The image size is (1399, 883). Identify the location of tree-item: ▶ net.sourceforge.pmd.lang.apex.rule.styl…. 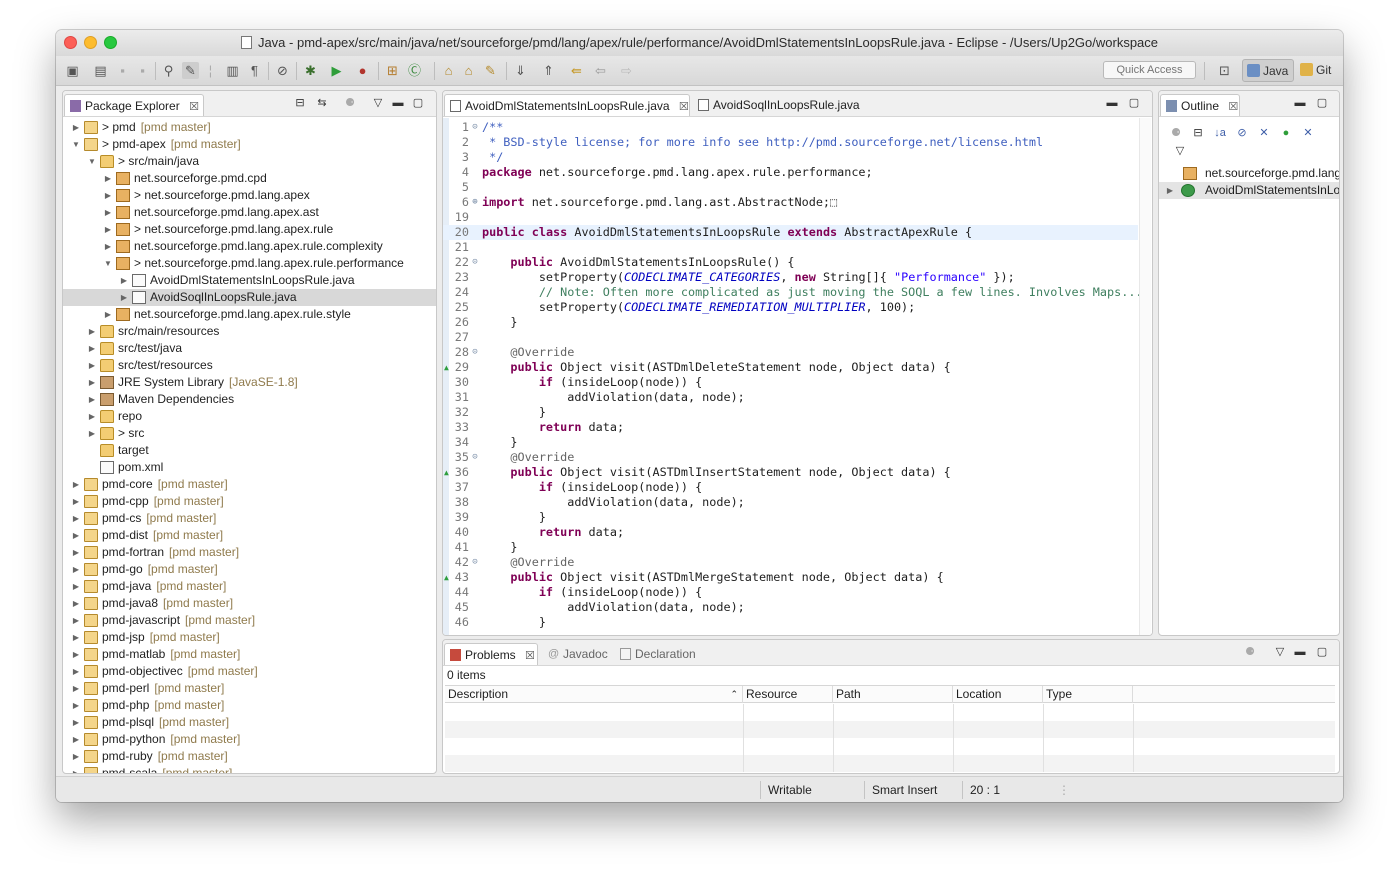
(249, 314).